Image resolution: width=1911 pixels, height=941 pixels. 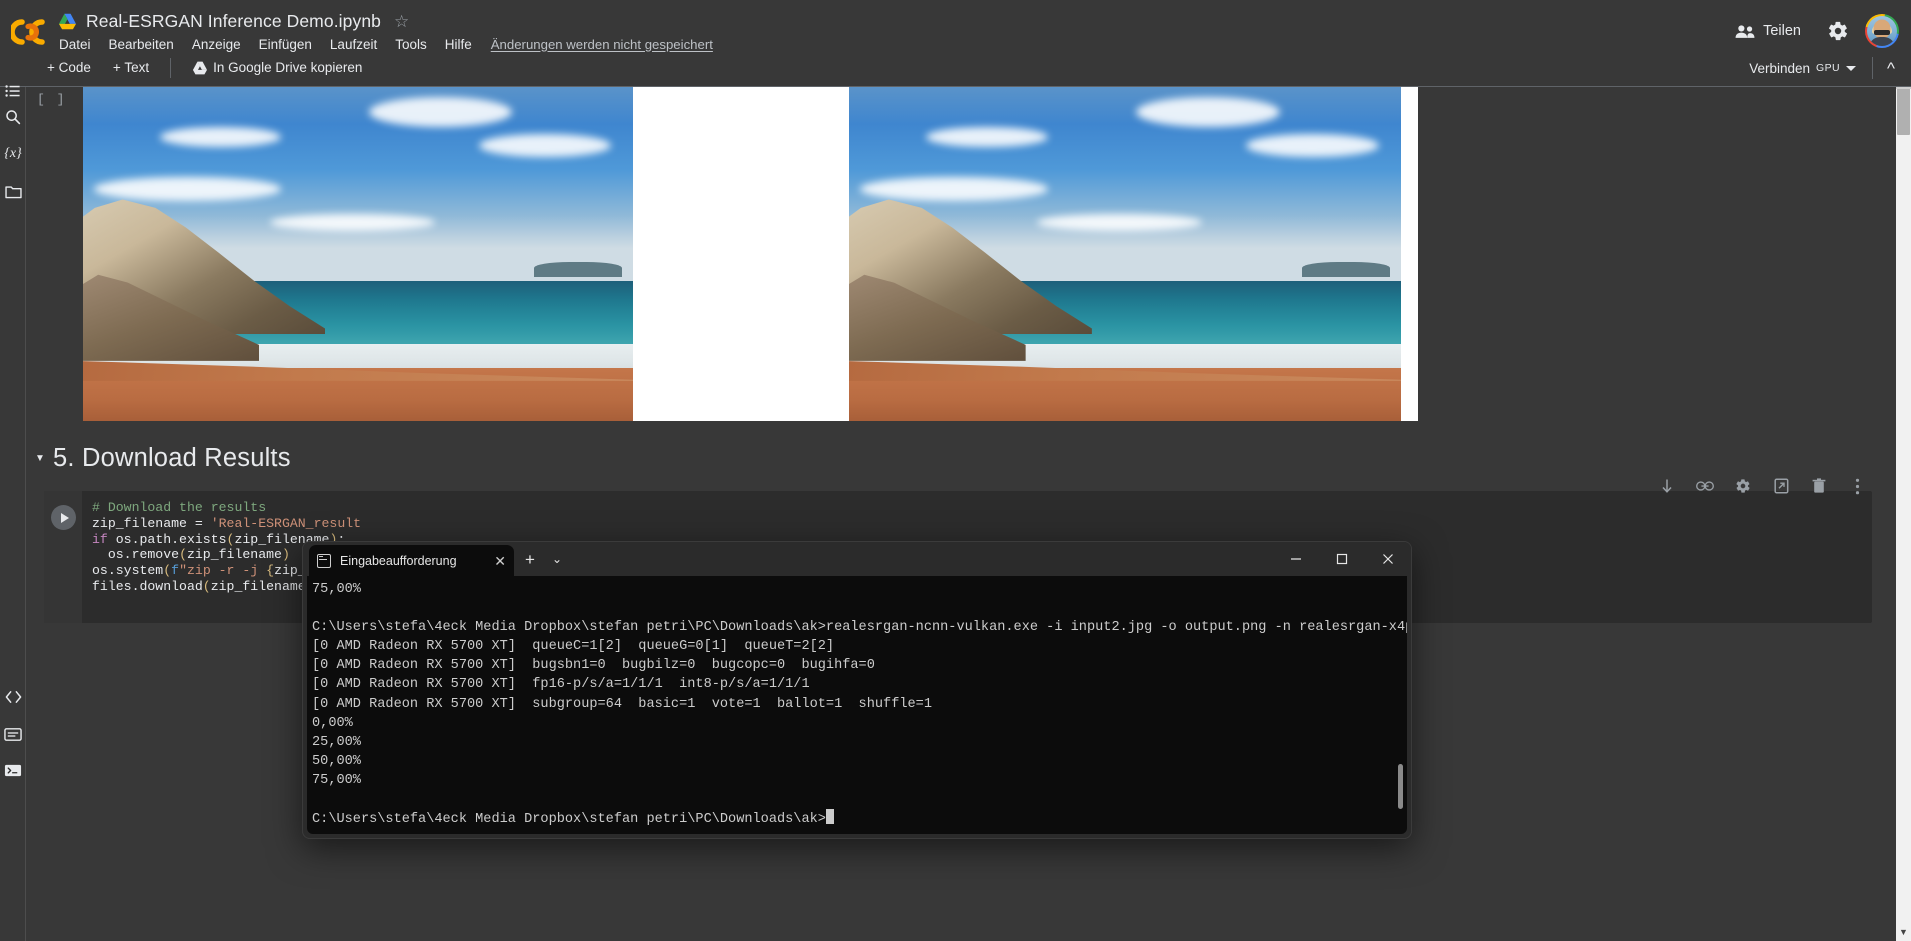 I want to click on add-text-cell-button: + Text, so click(x=131, y=67).